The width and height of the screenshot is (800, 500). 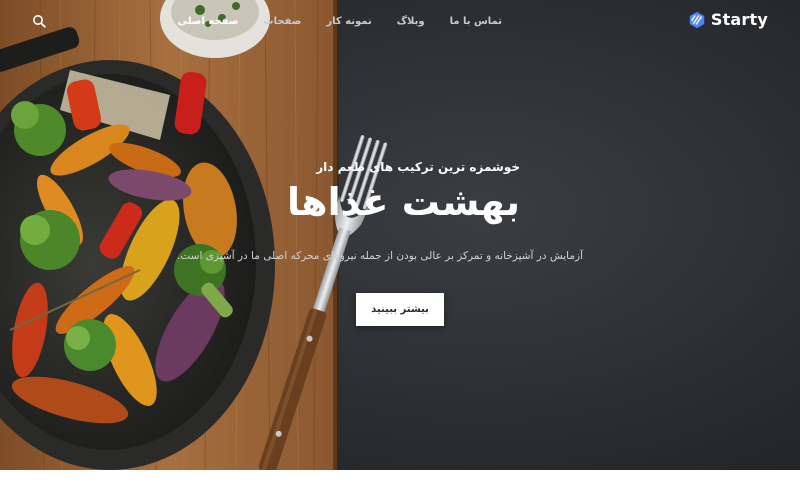 I want to click on nav-item-home: صفحه اصلی, so click(x=208, y=21).